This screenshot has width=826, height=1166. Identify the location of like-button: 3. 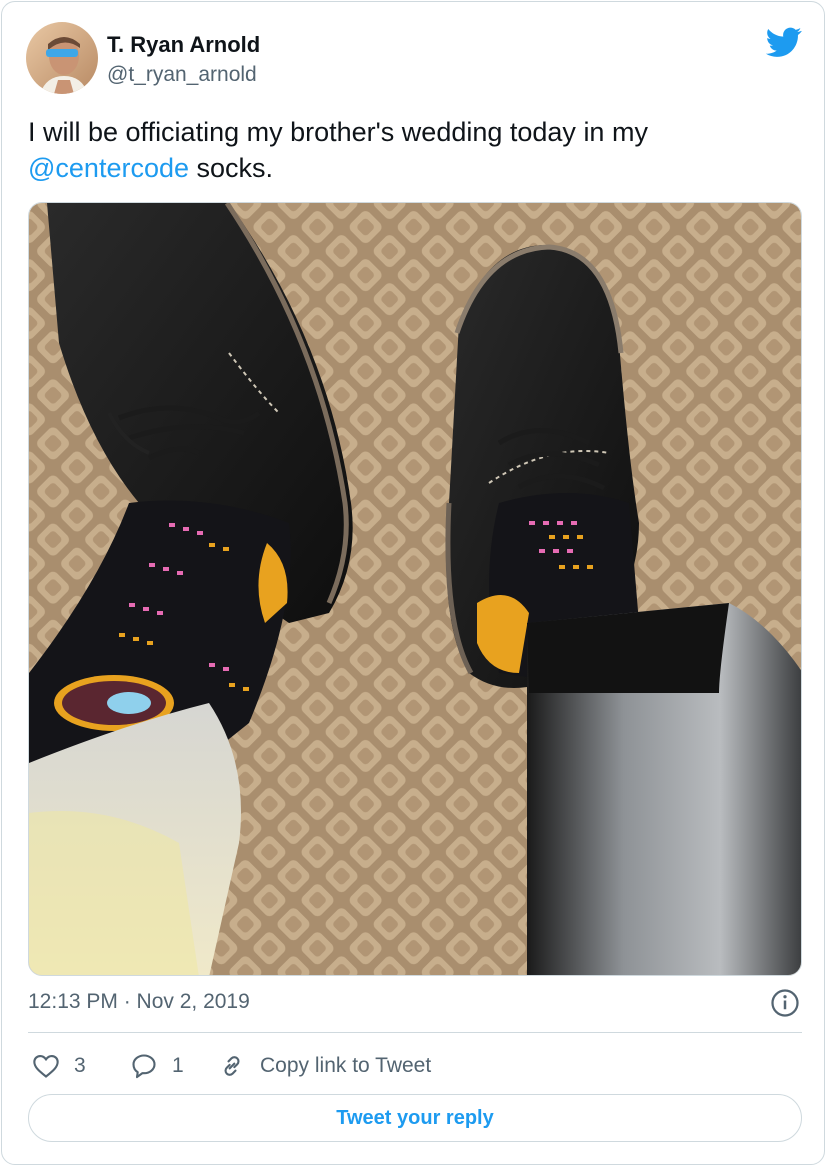
(59, 1066).